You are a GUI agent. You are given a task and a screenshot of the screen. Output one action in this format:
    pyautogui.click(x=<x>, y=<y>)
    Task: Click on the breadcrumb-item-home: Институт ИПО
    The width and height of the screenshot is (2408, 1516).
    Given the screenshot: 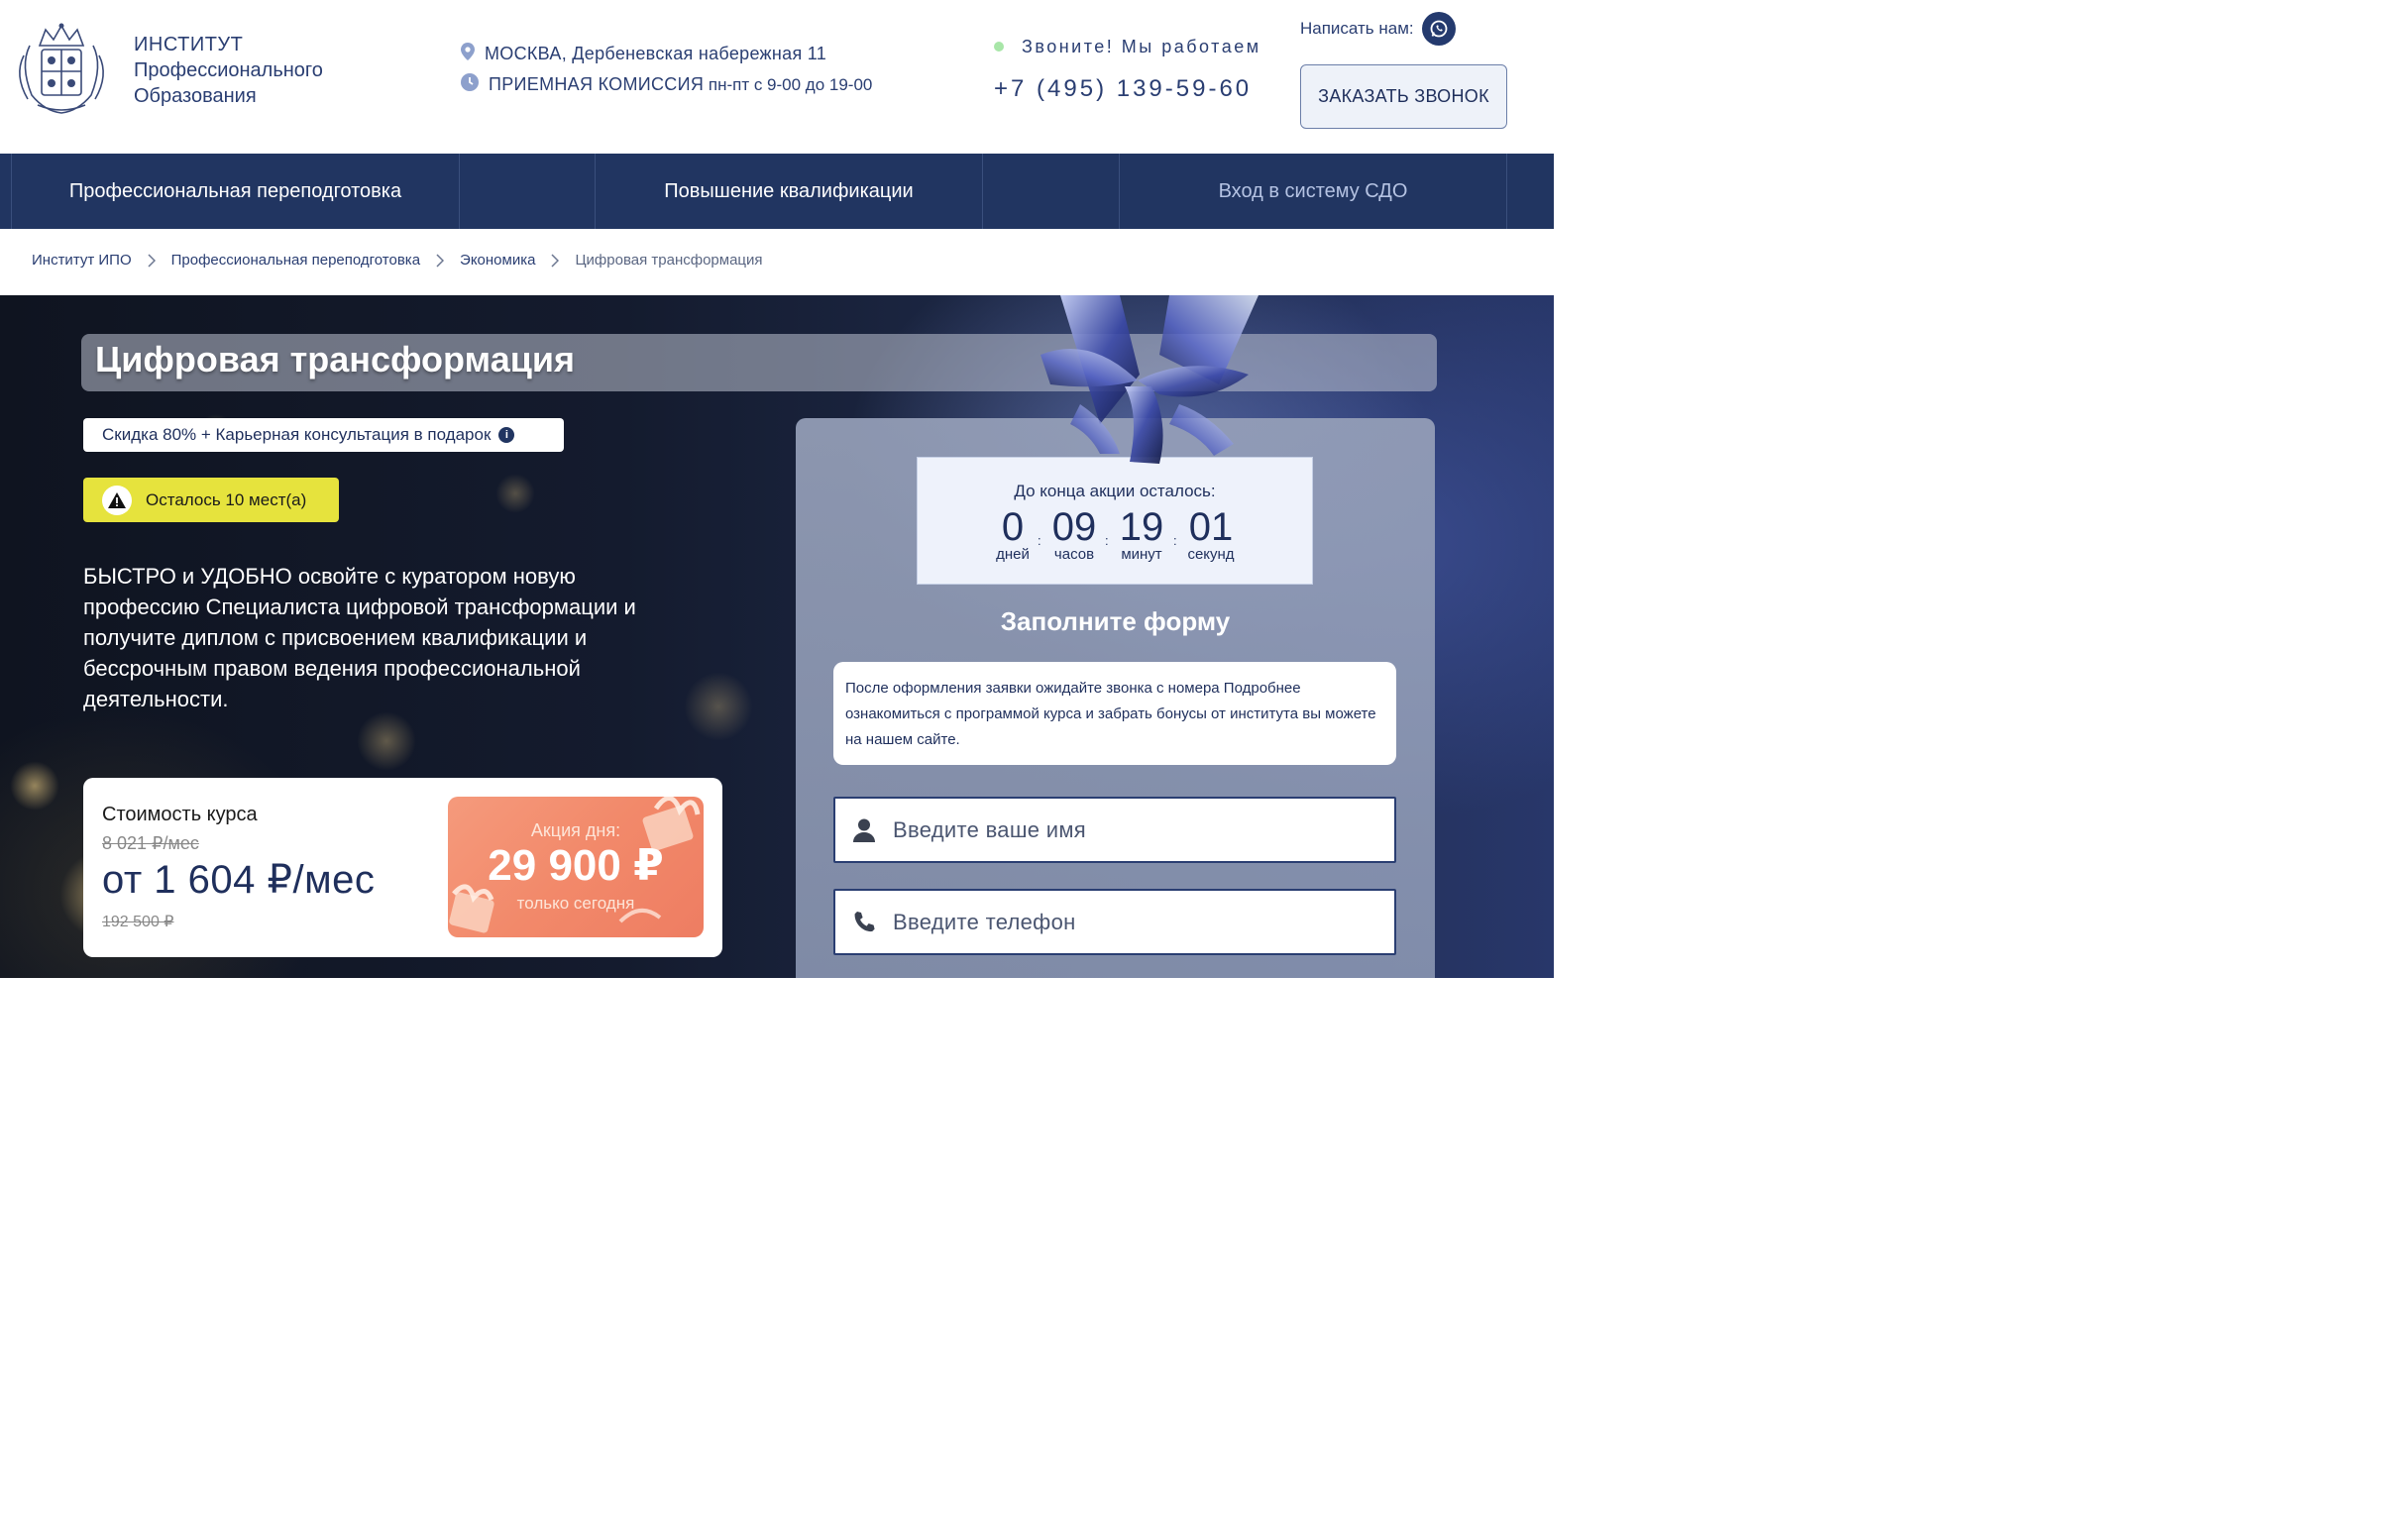 What is the action you would take?
    pyautogui.click(x=82, y=260)
    